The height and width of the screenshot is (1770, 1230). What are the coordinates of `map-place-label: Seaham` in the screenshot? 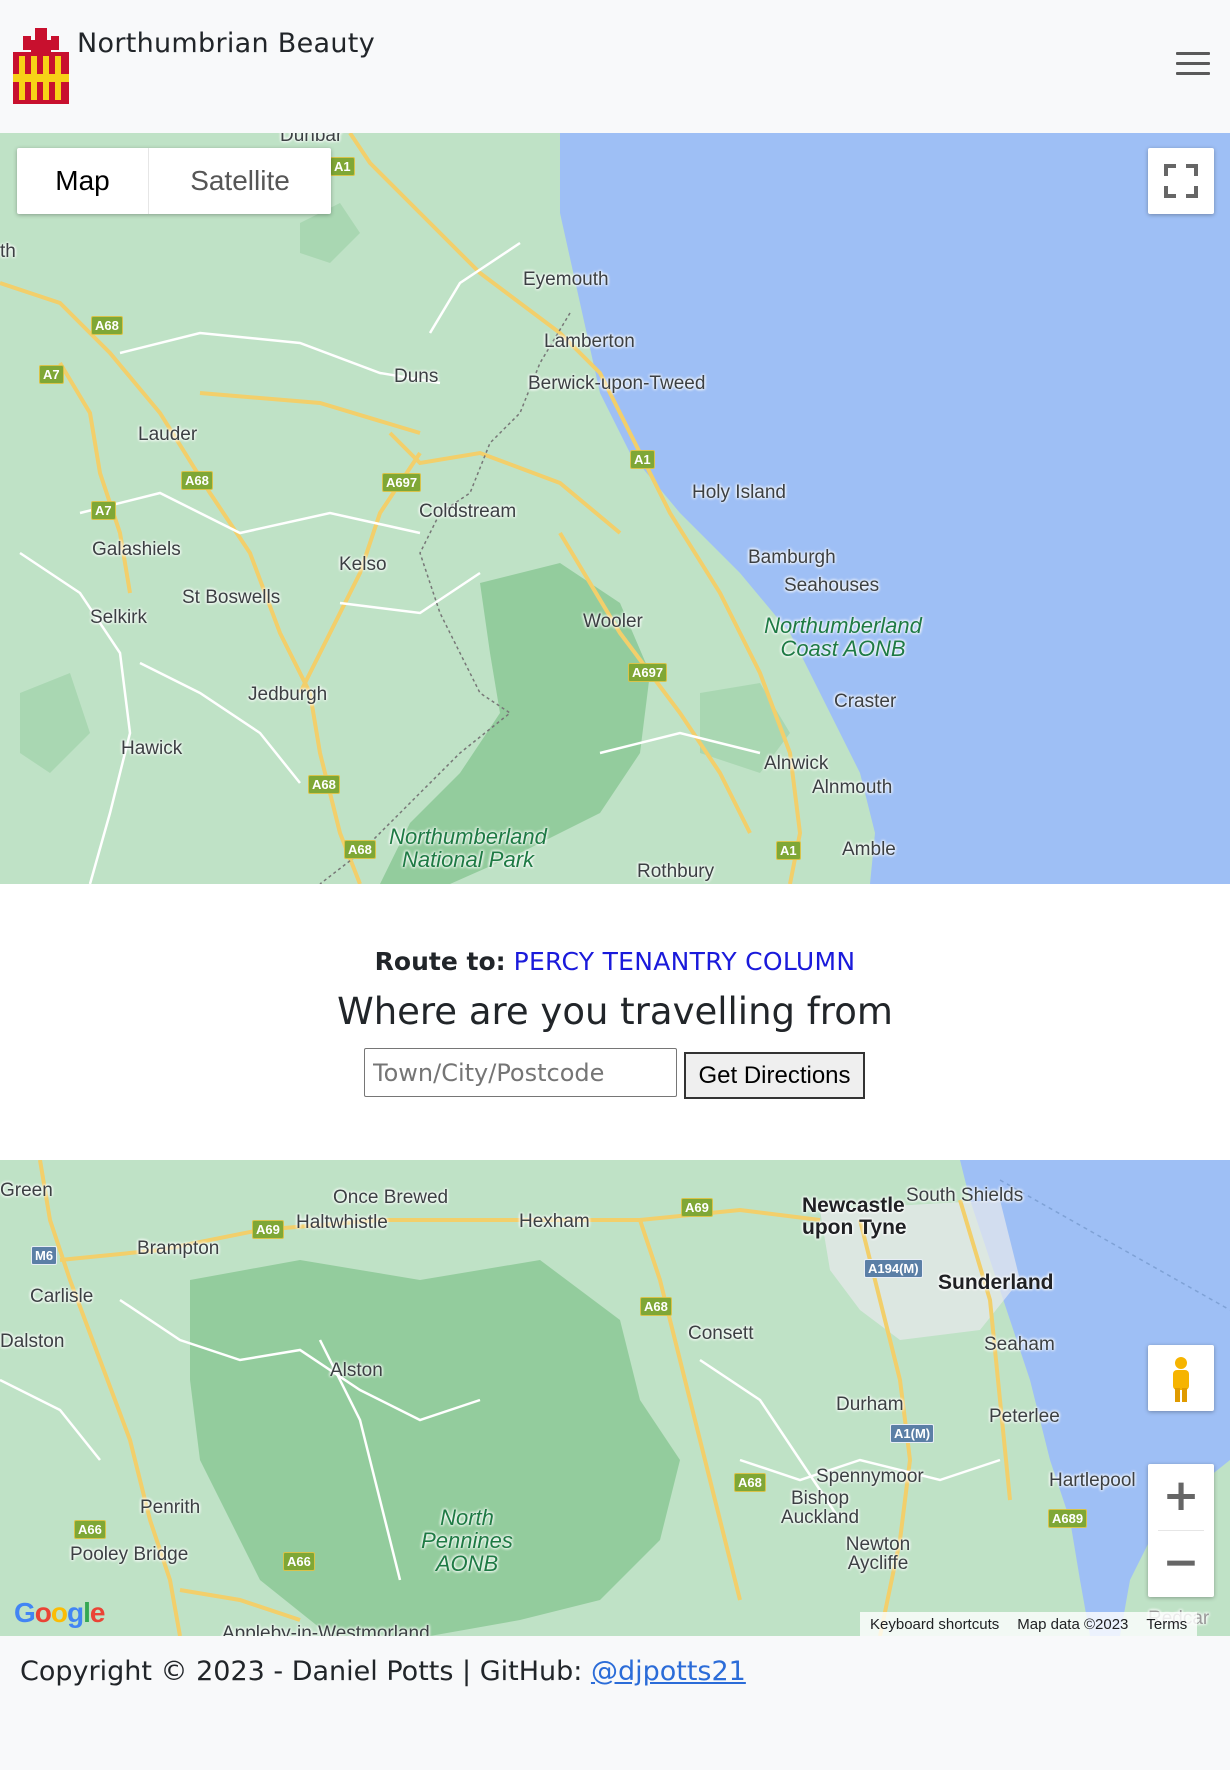 It's located at (1019, 1344).